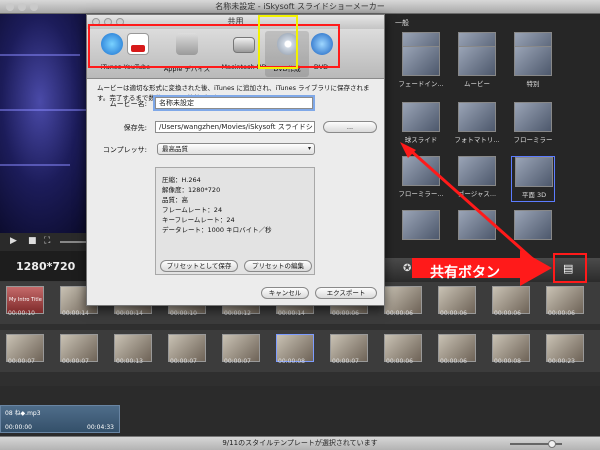 The width and height of the screenshot is (600, 450). What do you see at coordinates (402, 23) in the screenshot?
I see `style-category-label: 一般` at bounding box center [402, 23].